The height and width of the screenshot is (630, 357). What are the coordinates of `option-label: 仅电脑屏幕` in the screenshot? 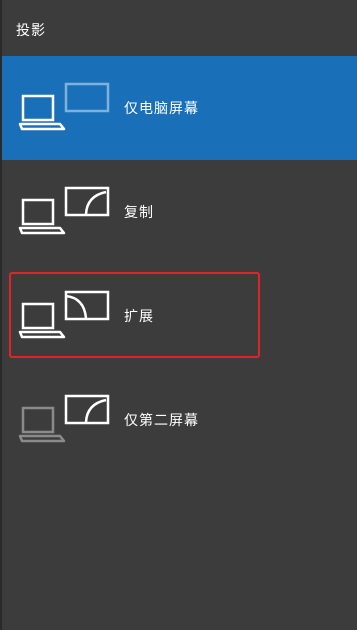 It's located at (161, 109).